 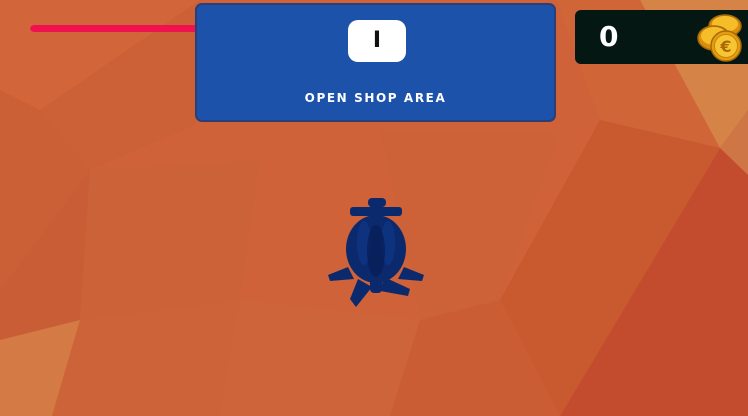 I want to click on submarine-icon, so click(x=376, y=252).